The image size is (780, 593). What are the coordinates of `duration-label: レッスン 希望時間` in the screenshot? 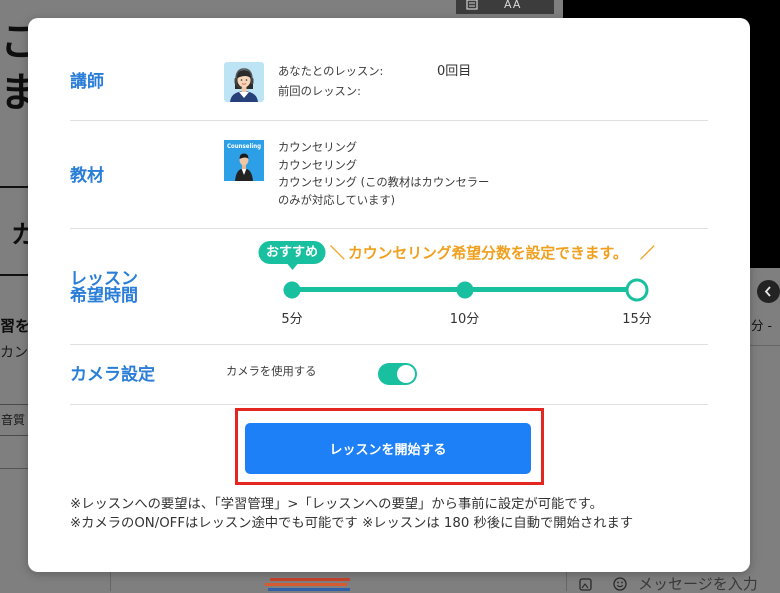 It's located at (104, 288).